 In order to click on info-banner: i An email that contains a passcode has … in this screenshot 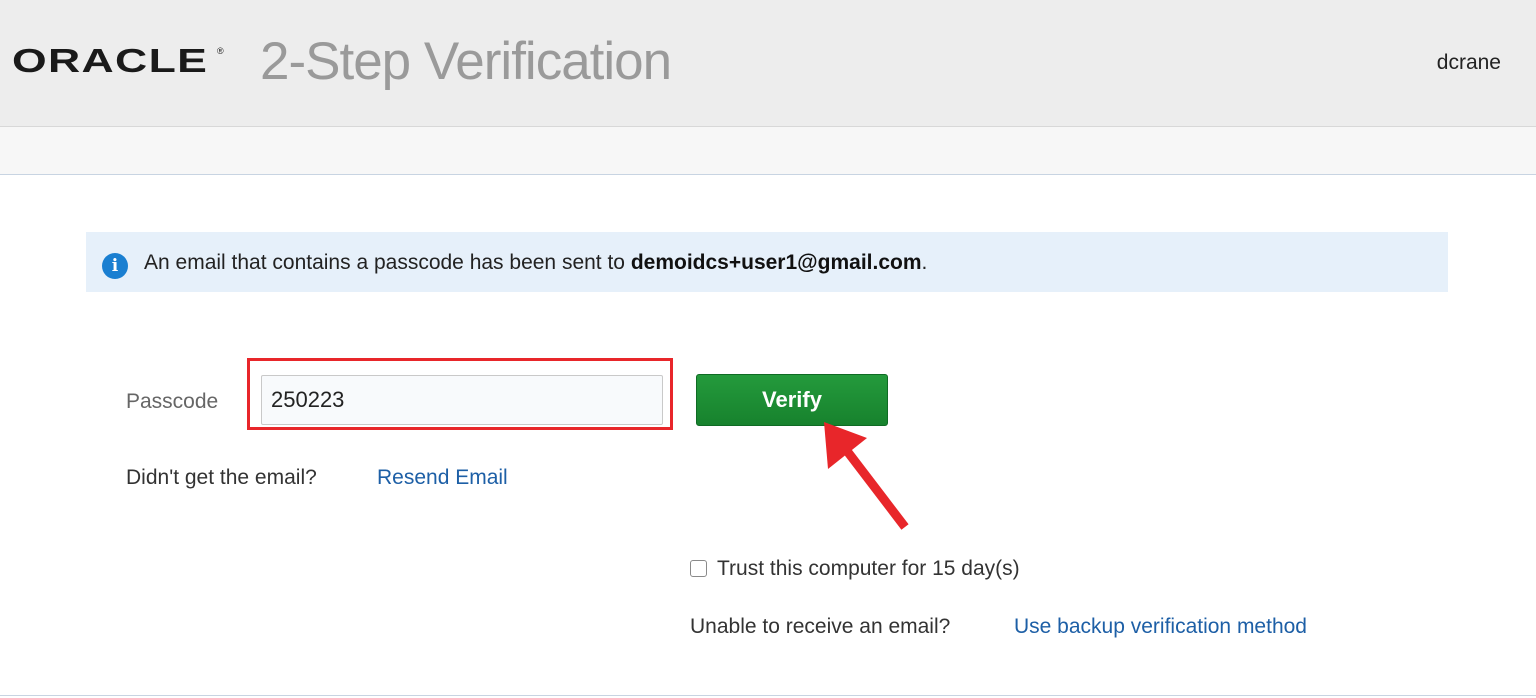, I will do `click(767, 262)`.